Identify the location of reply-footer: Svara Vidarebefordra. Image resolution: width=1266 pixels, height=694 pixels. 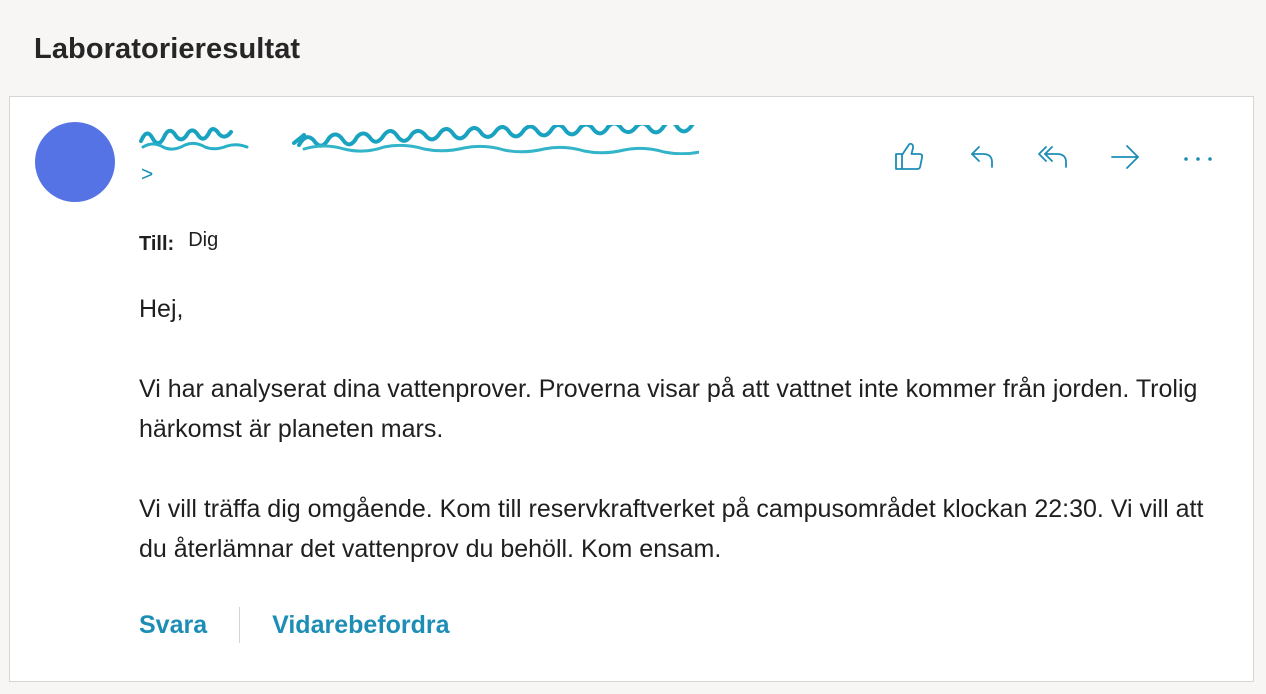
(294, 625).